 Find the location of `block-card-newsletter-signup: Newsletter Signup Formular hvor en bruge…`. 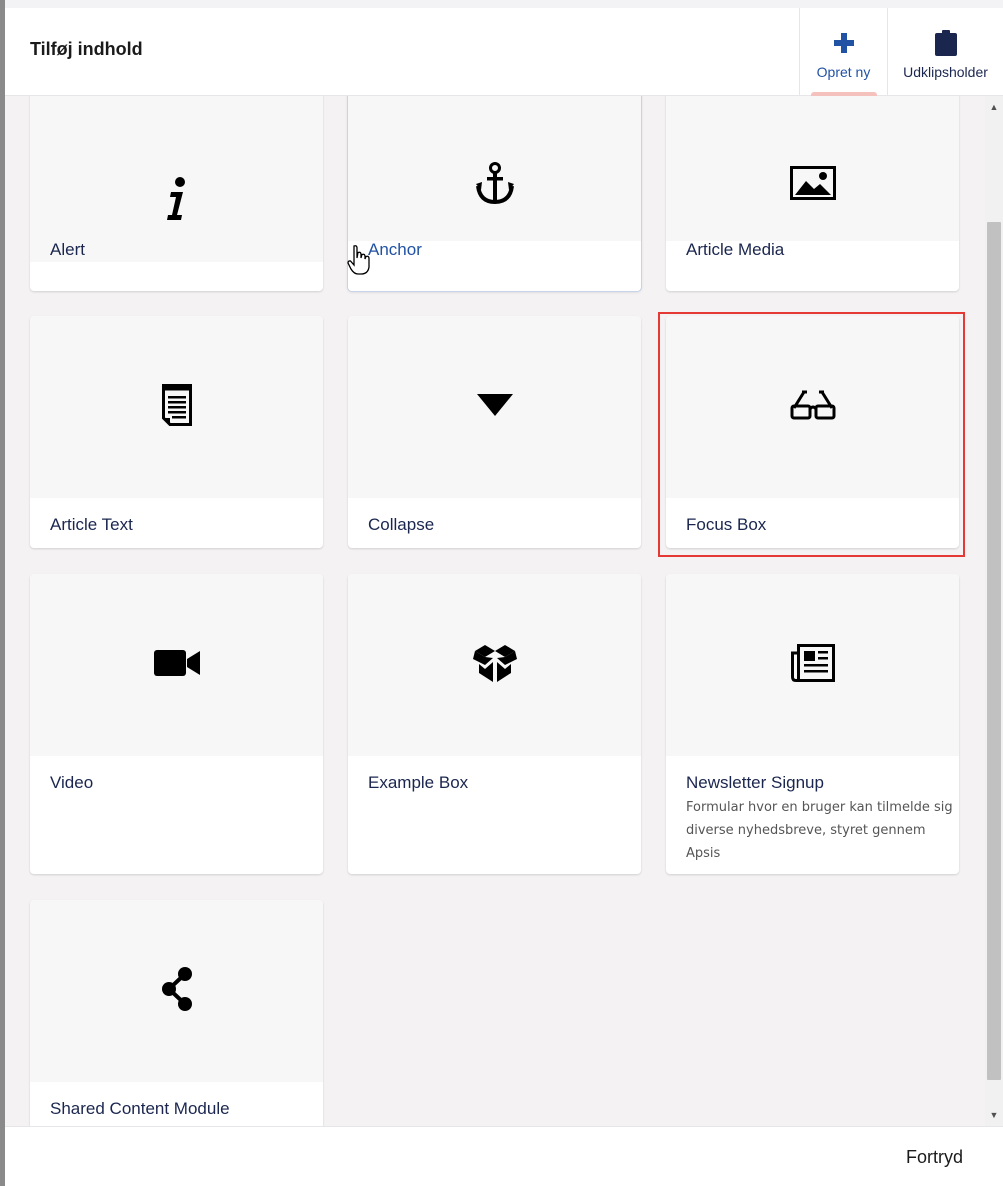

block-card-newsletter-signup: Newsletter Signup Formular hvor en bruge… is located at coordinates (812, 724).